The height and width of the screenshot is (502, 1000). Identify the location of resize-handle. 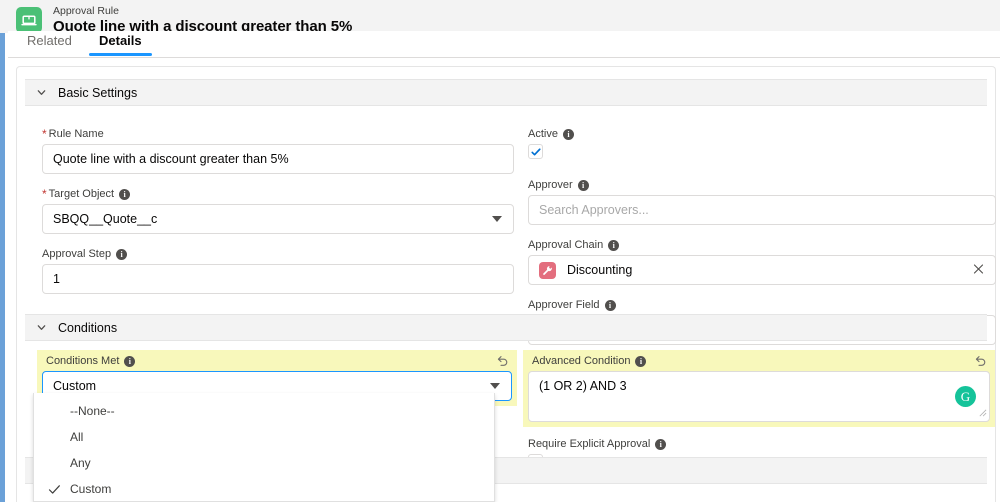
(982, 413).